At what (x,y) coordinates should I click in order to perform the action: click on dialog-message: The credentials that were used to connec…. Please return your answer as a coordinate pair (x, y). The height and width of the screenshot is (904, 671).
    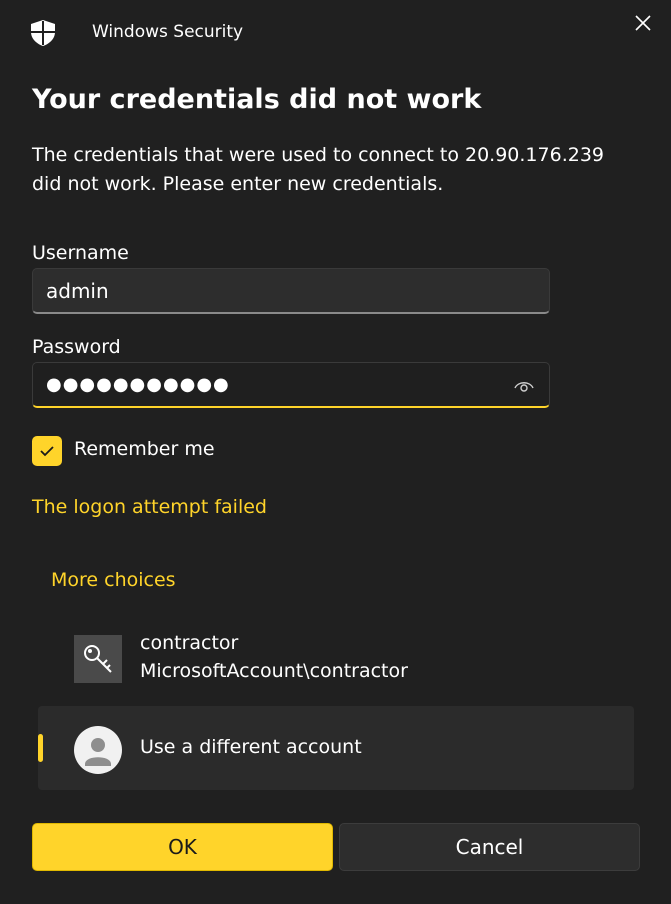
    Looking at the image, I should click on (318, 169).